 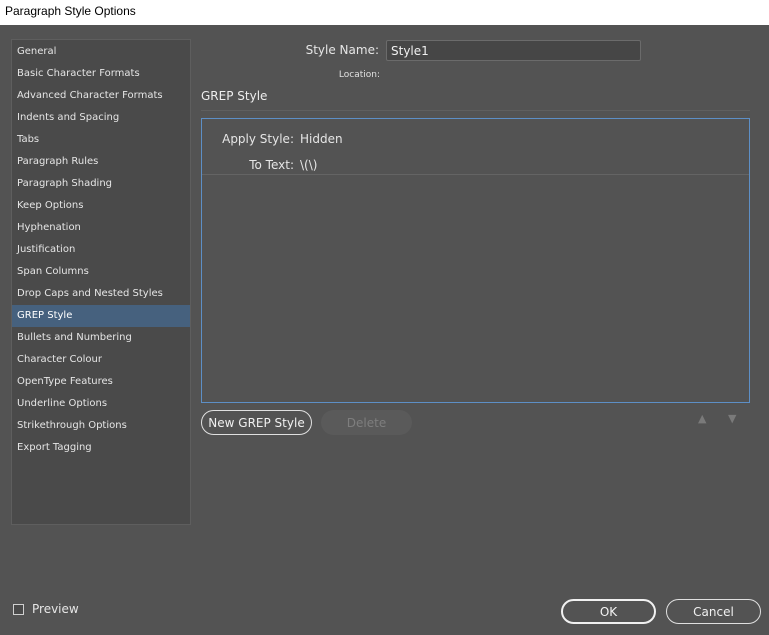 What do you see at coordinates (308, 165) in the screenshot?
I see `to-text-value: \(\)` at bounding box center [308, 165].